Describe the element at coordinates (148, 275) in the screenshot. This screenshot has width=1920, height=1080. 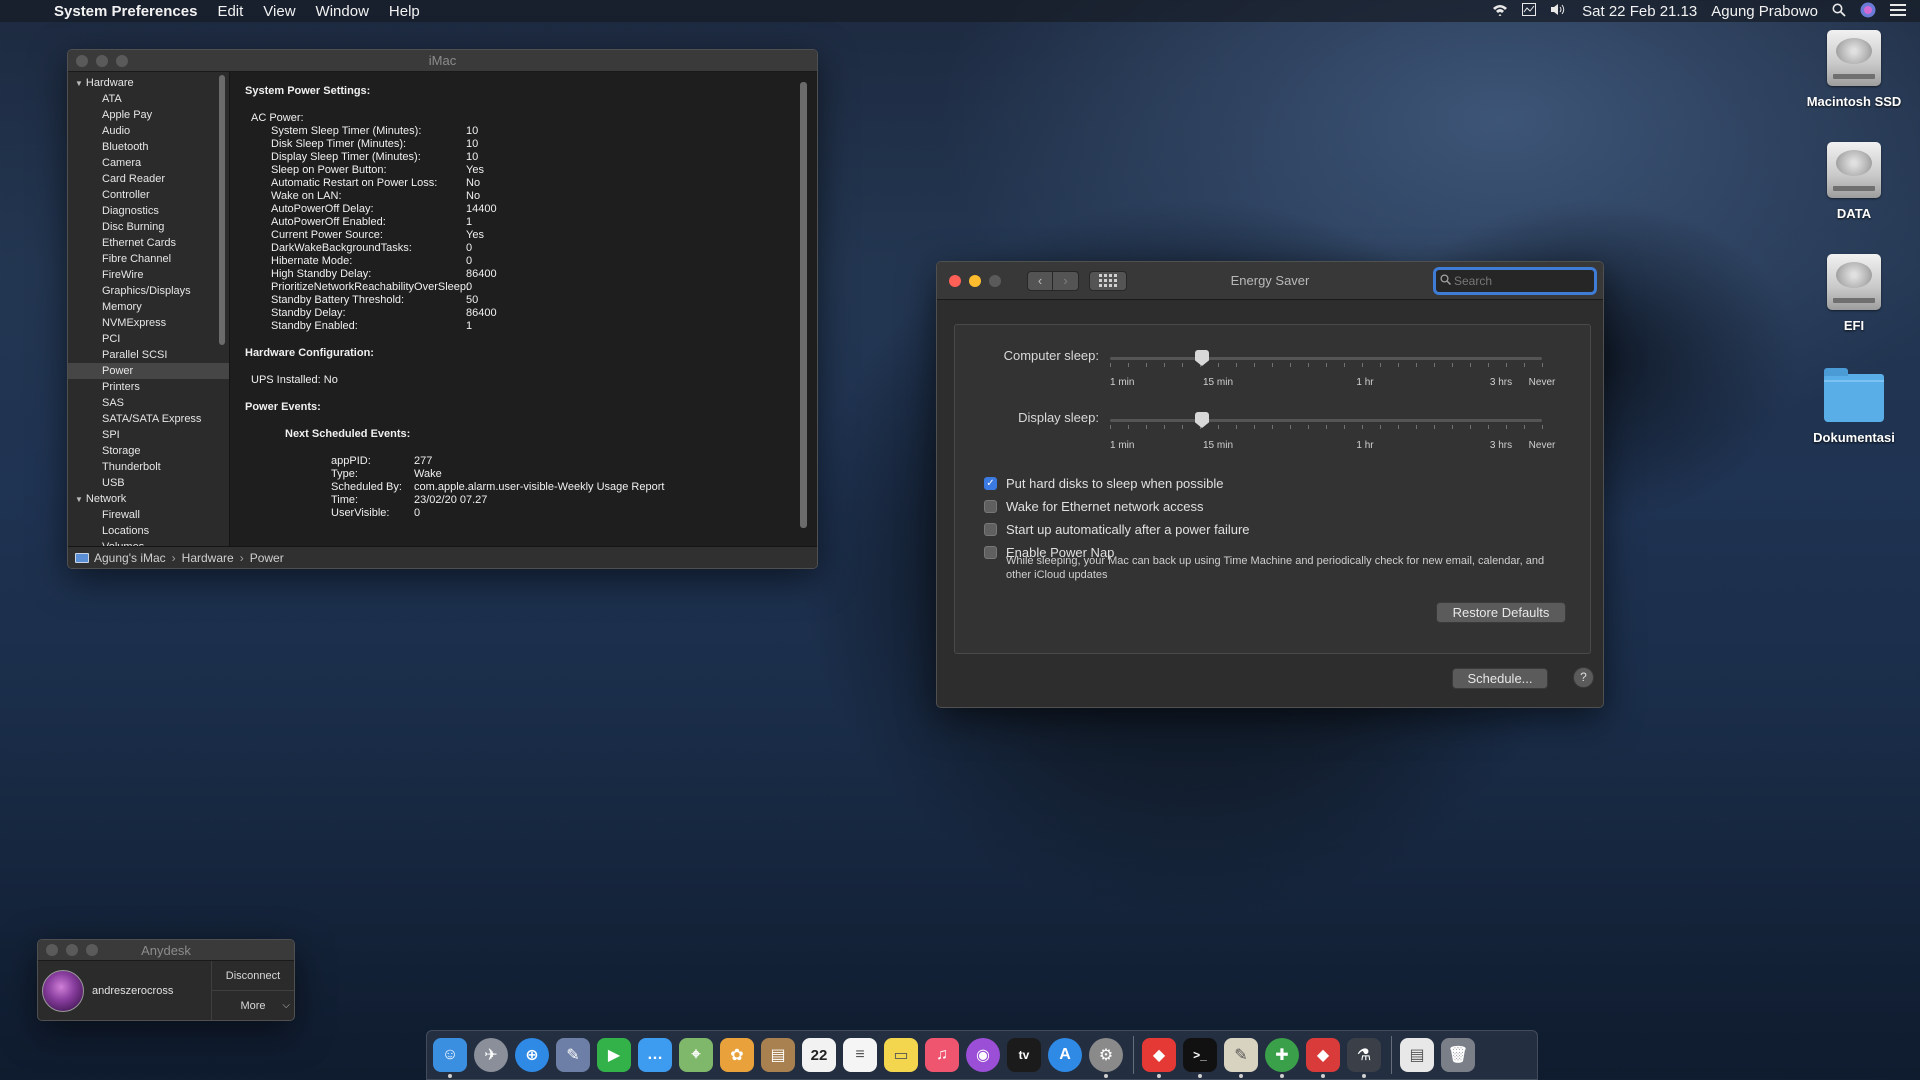
I see `sidebar-item-firewire: FireWire` at that location.